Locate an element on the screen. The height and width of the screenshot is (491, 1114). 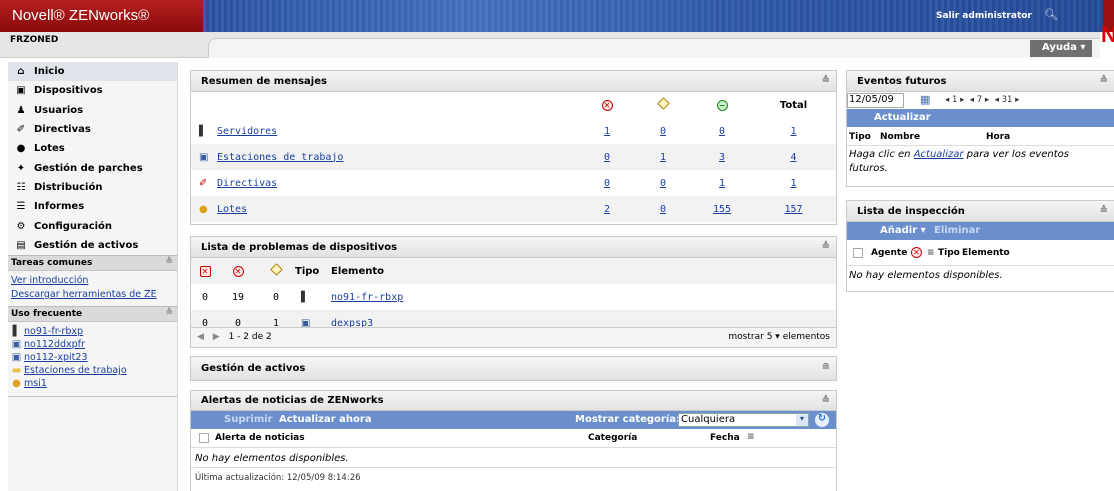
nav-item: ▤ Gestión de activos is located at coordinates (92, 245).